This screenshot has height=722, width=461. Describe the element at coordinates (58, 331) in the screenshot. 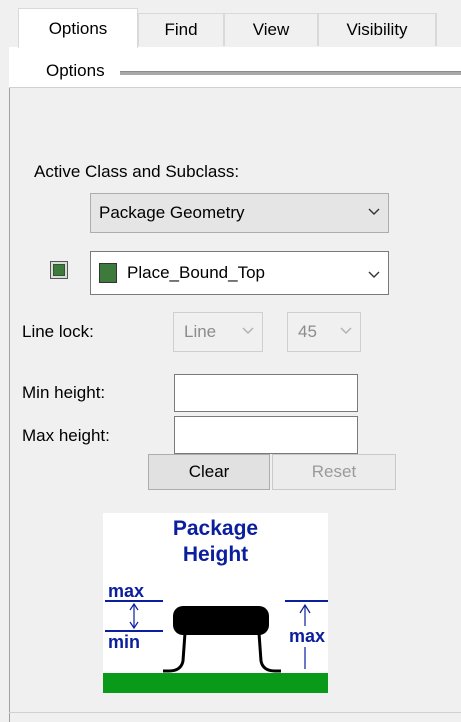

I see `line-lock-label: Line lock:` at that location.